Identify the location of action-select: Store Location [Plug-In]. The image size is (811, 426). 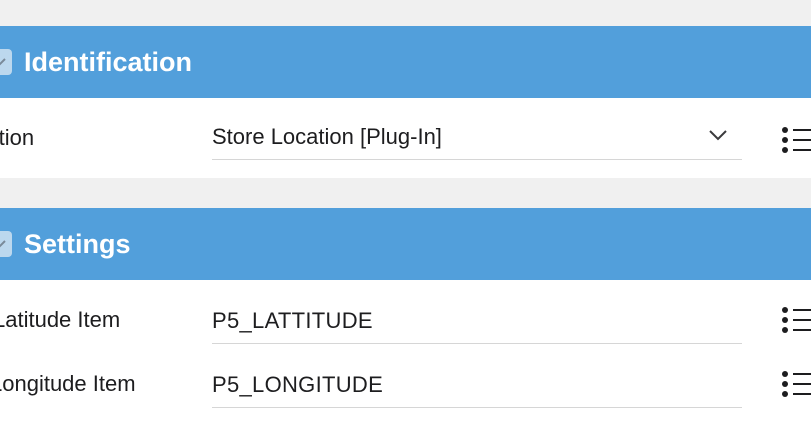
(477, 137).